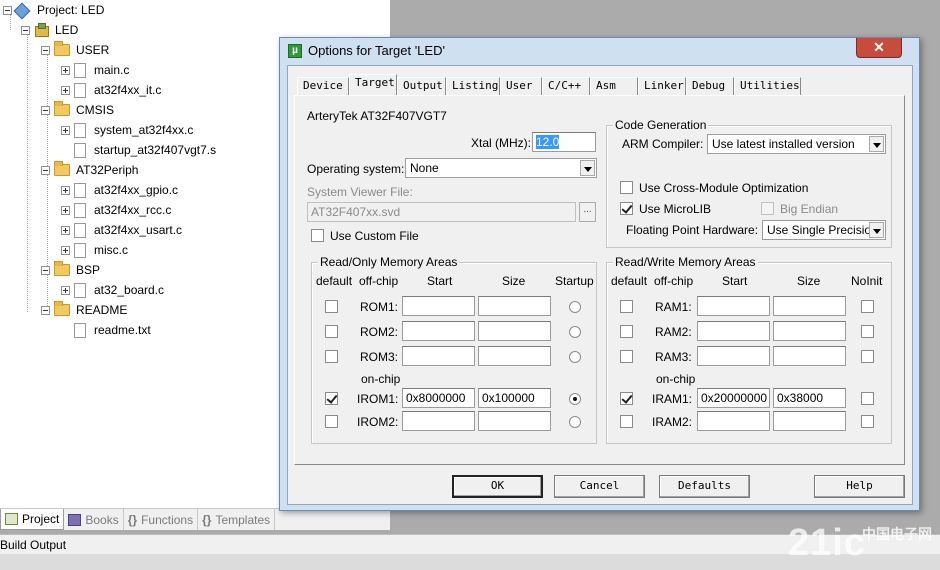  What do you see at coordinates (662, 86) in the screenshot?
I see `tab-linker: Linker` at bounding box center [662, 86].